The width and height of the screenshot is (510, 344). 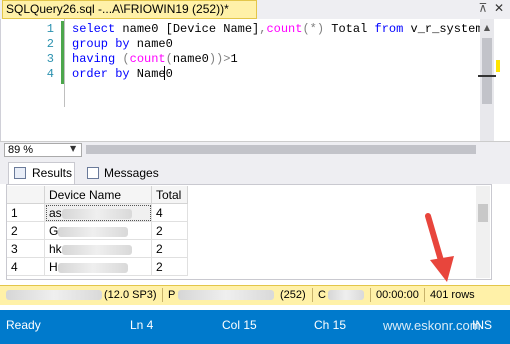 I want to click on elapsed-time: 00:00:00, so click(x=397, y=295).